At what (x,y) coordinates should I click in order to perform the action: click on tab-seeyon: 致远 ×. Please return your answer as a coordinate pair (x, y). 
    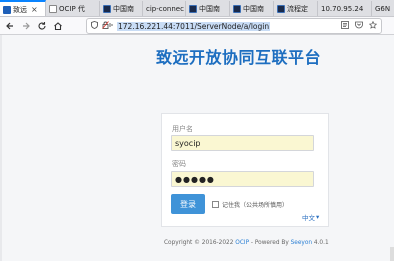
    Looking at the image, I should click on (23, 8).